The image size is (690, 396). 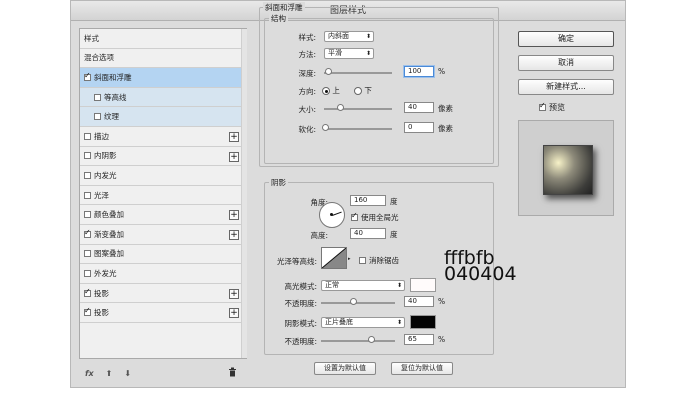 I want to click on shadow-opacity-slider, so click(x=358, y=341).